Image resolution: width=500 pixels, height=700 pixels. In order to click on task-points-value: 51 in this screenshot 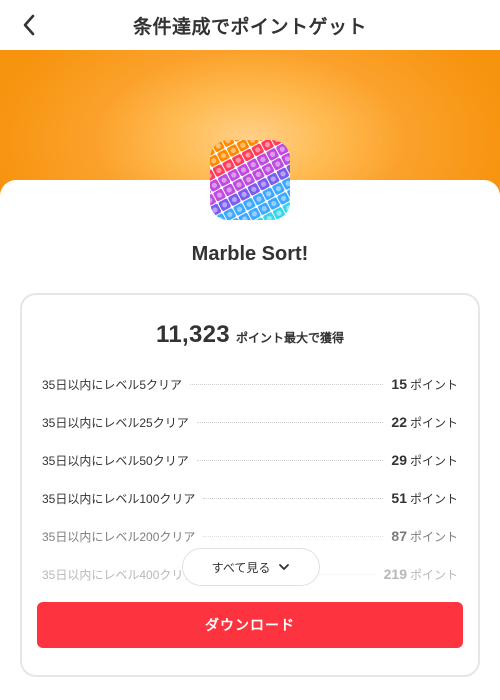, I will do `click(399, 497)`.